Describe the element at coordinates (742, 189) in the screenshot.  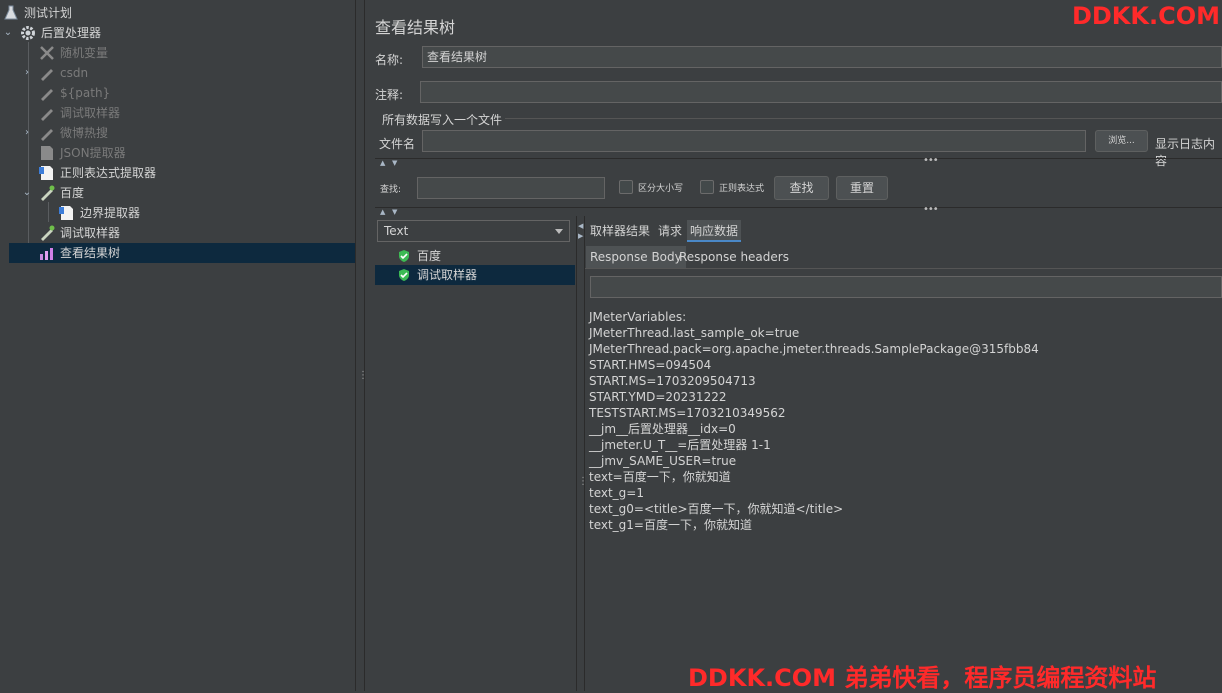
I see `regex-label: 正则表达式` at that location.